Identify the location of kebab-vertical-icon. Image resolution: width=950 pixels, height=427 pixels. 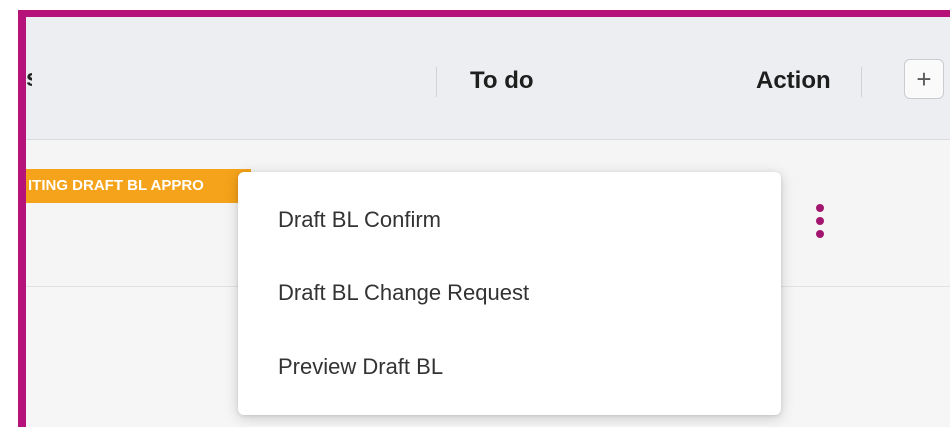
(820, 224).